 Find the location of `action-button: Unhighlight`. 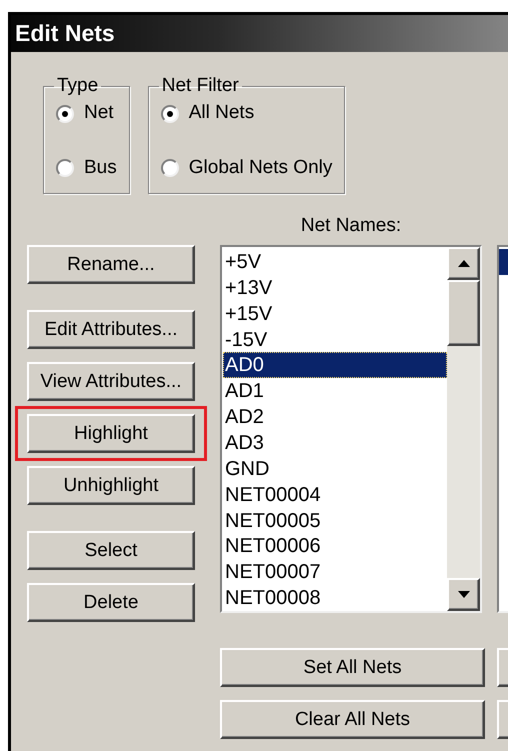

action-button: Unhighlight is located at coordinates (111, 485).